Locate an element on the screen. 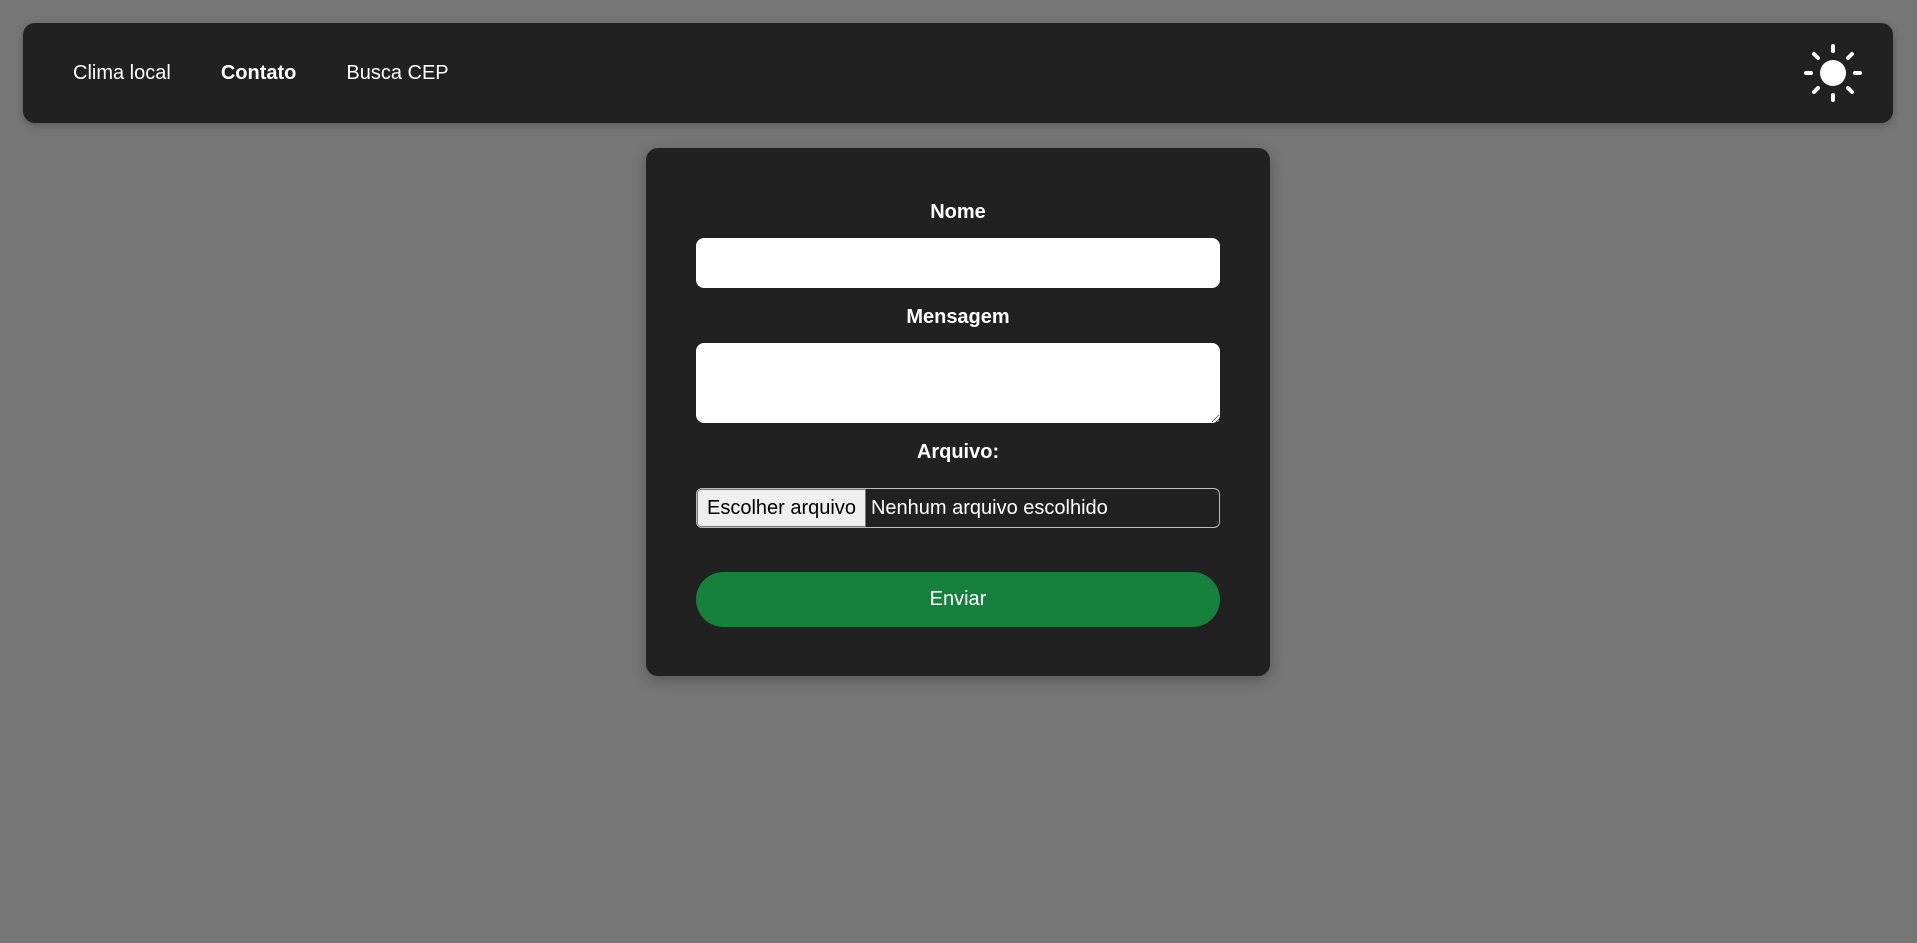 Image resolution: width=1917 pixels, height=943 pixels. choose-file-button: Escolher arquivo is located at coordinates (781, 508).